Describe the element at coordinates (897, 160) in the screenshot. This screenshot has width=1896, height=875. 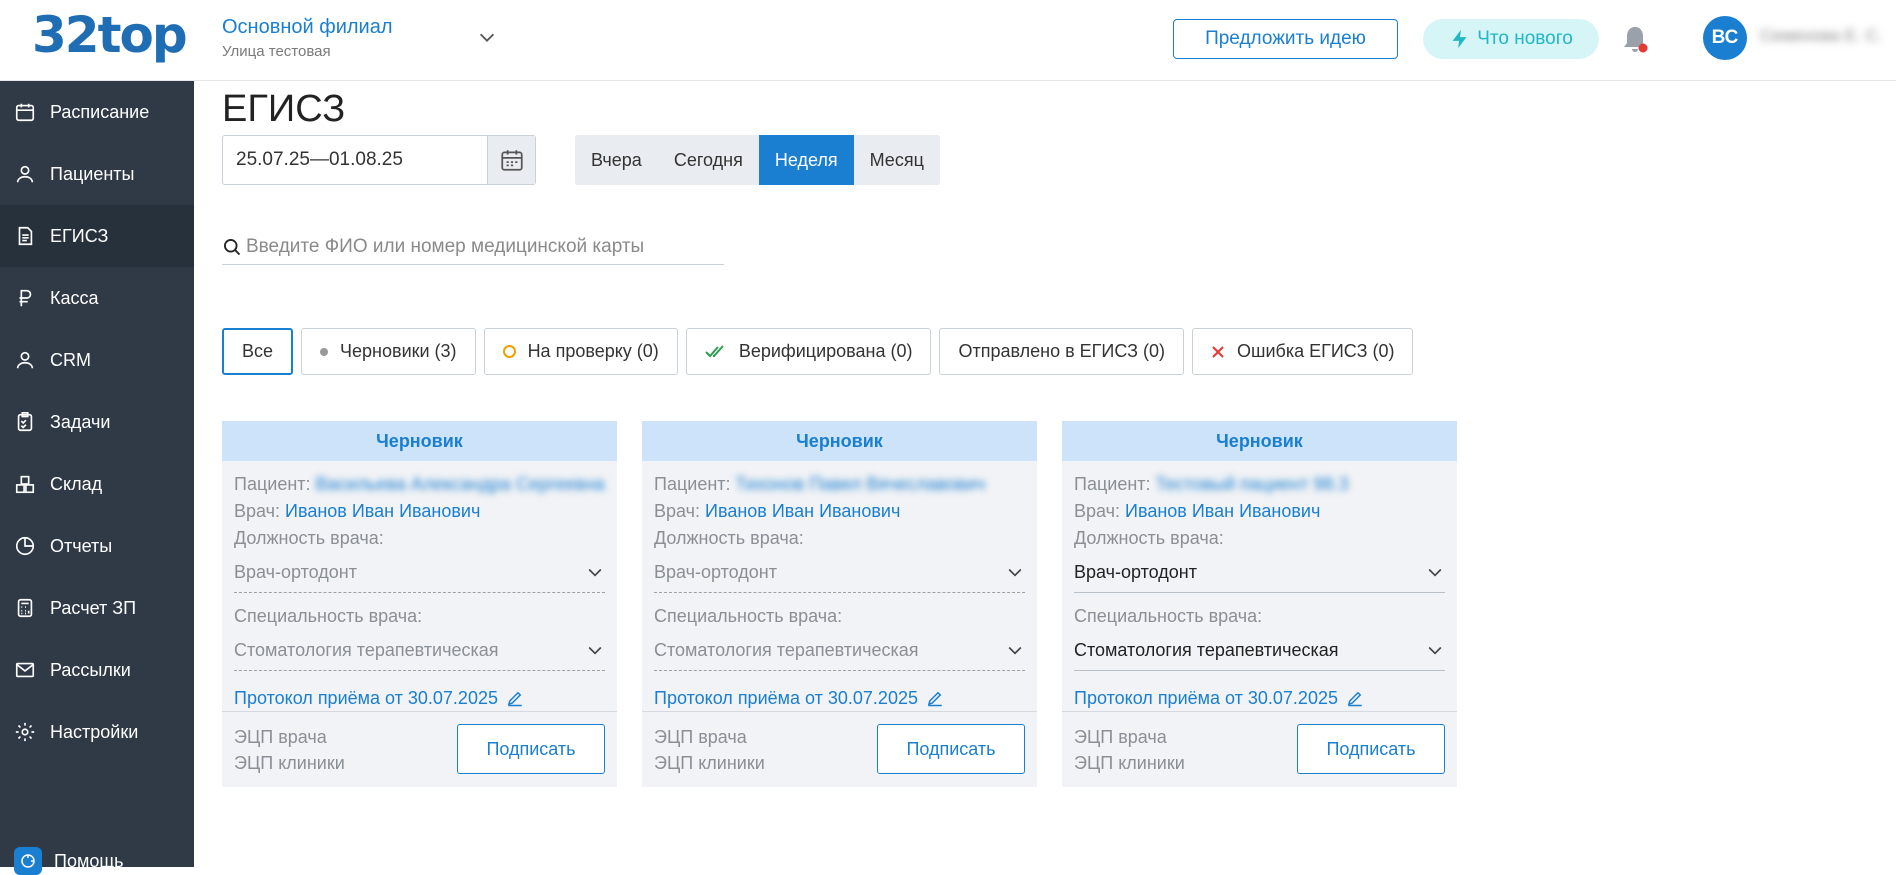
I see `period-month-button: Месяц` at that location.